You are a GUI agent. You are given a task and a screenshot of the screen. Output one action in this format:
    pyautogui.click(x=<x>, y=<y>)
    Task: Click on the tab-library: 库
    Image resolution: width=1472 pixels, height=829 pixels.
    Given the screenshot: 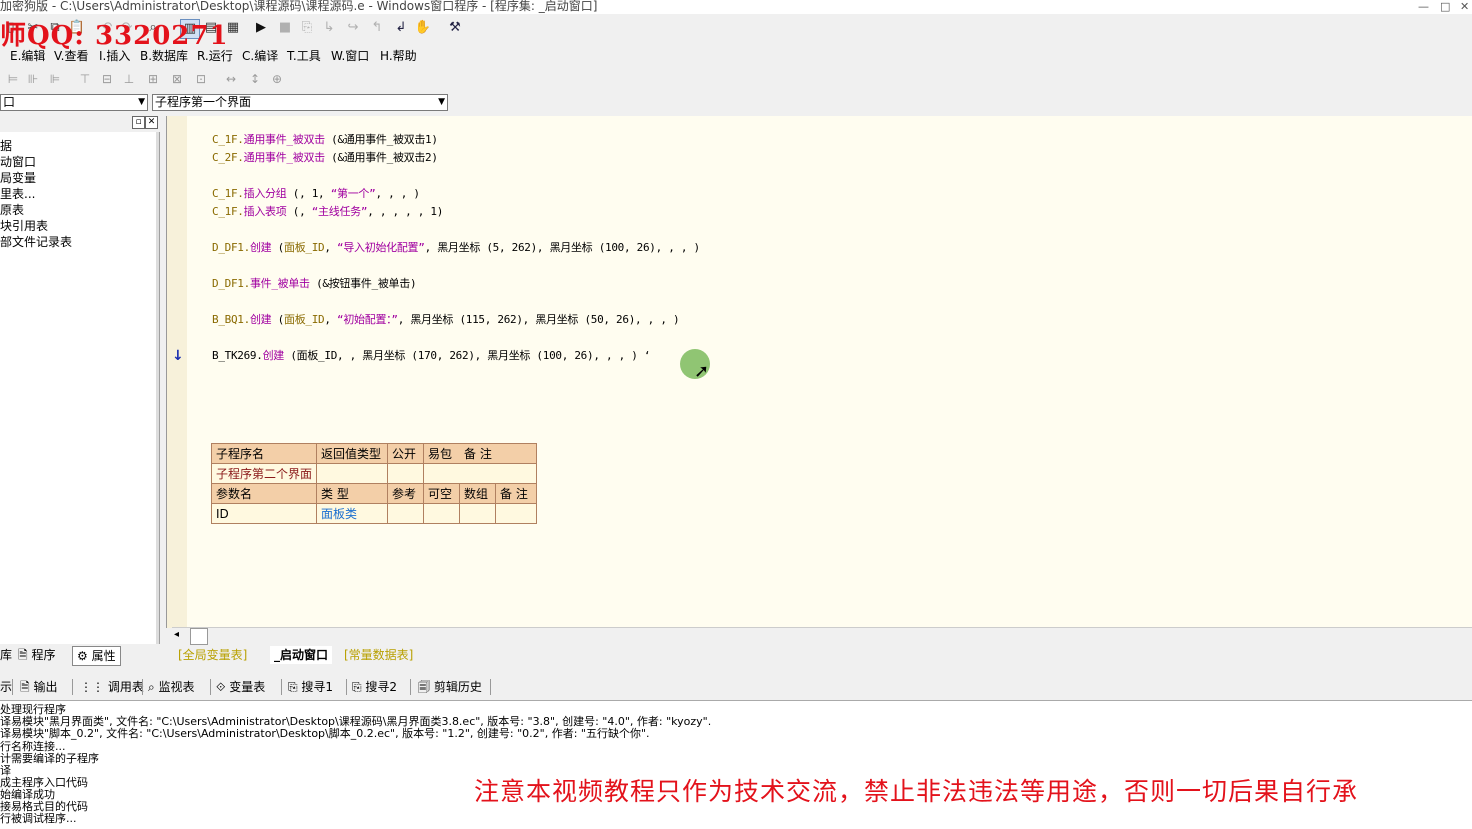 What is the action you would take?
    pyautogui.click(x=6, y=655)
    